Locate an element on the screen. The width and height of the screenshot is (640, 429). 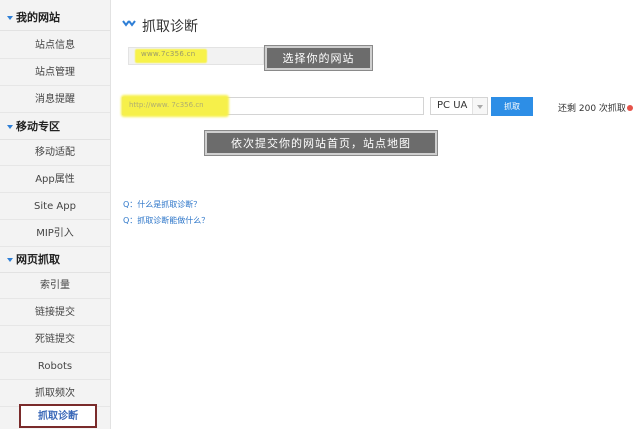
url-input: http://www. 7c356.cn is located at coordinates (272, 106).